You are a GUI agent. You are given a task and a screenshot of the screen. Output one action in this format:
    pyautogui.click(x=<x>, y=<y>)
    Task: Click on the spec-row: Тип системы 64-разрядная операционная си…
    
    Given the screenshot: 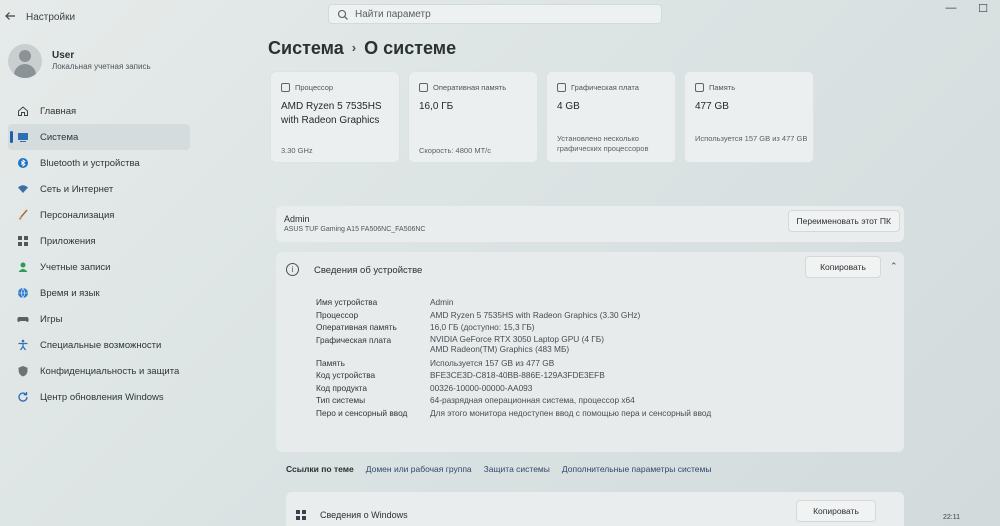 What is the action you would take?
    pyautogui.click(x=475, y=400)
    